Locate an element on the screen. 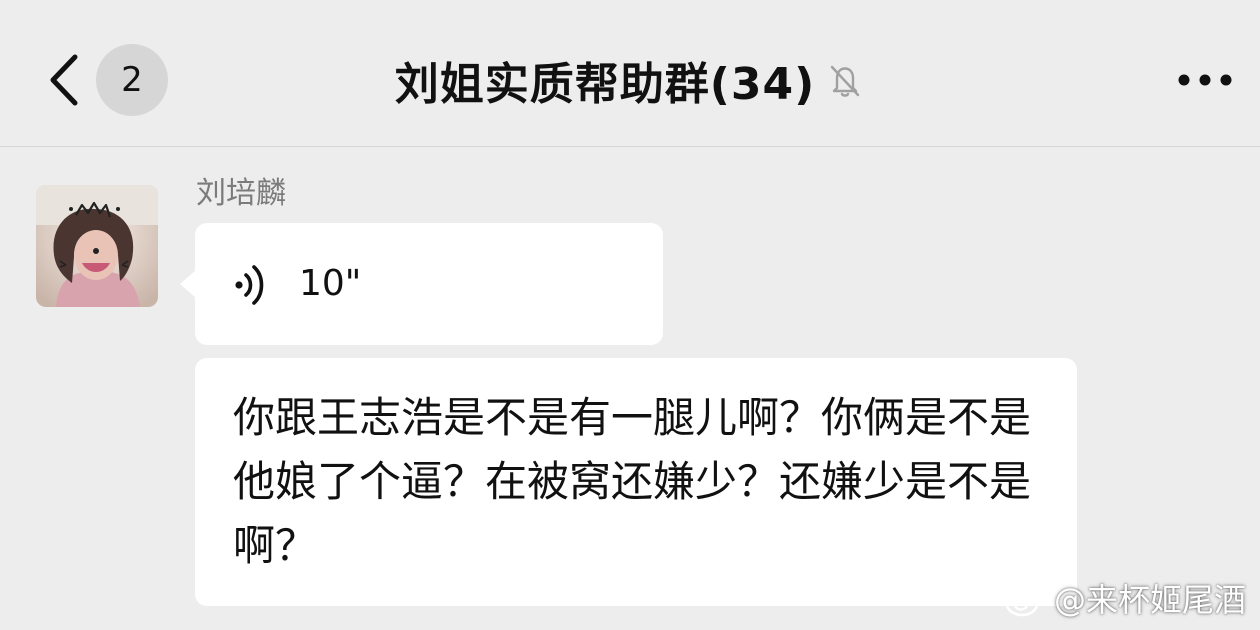 Image resolution: width=1260 pixels, height=630 pixels. chat-title: 刘姐实质帮助群(34) is located at coordinates (605, 84).